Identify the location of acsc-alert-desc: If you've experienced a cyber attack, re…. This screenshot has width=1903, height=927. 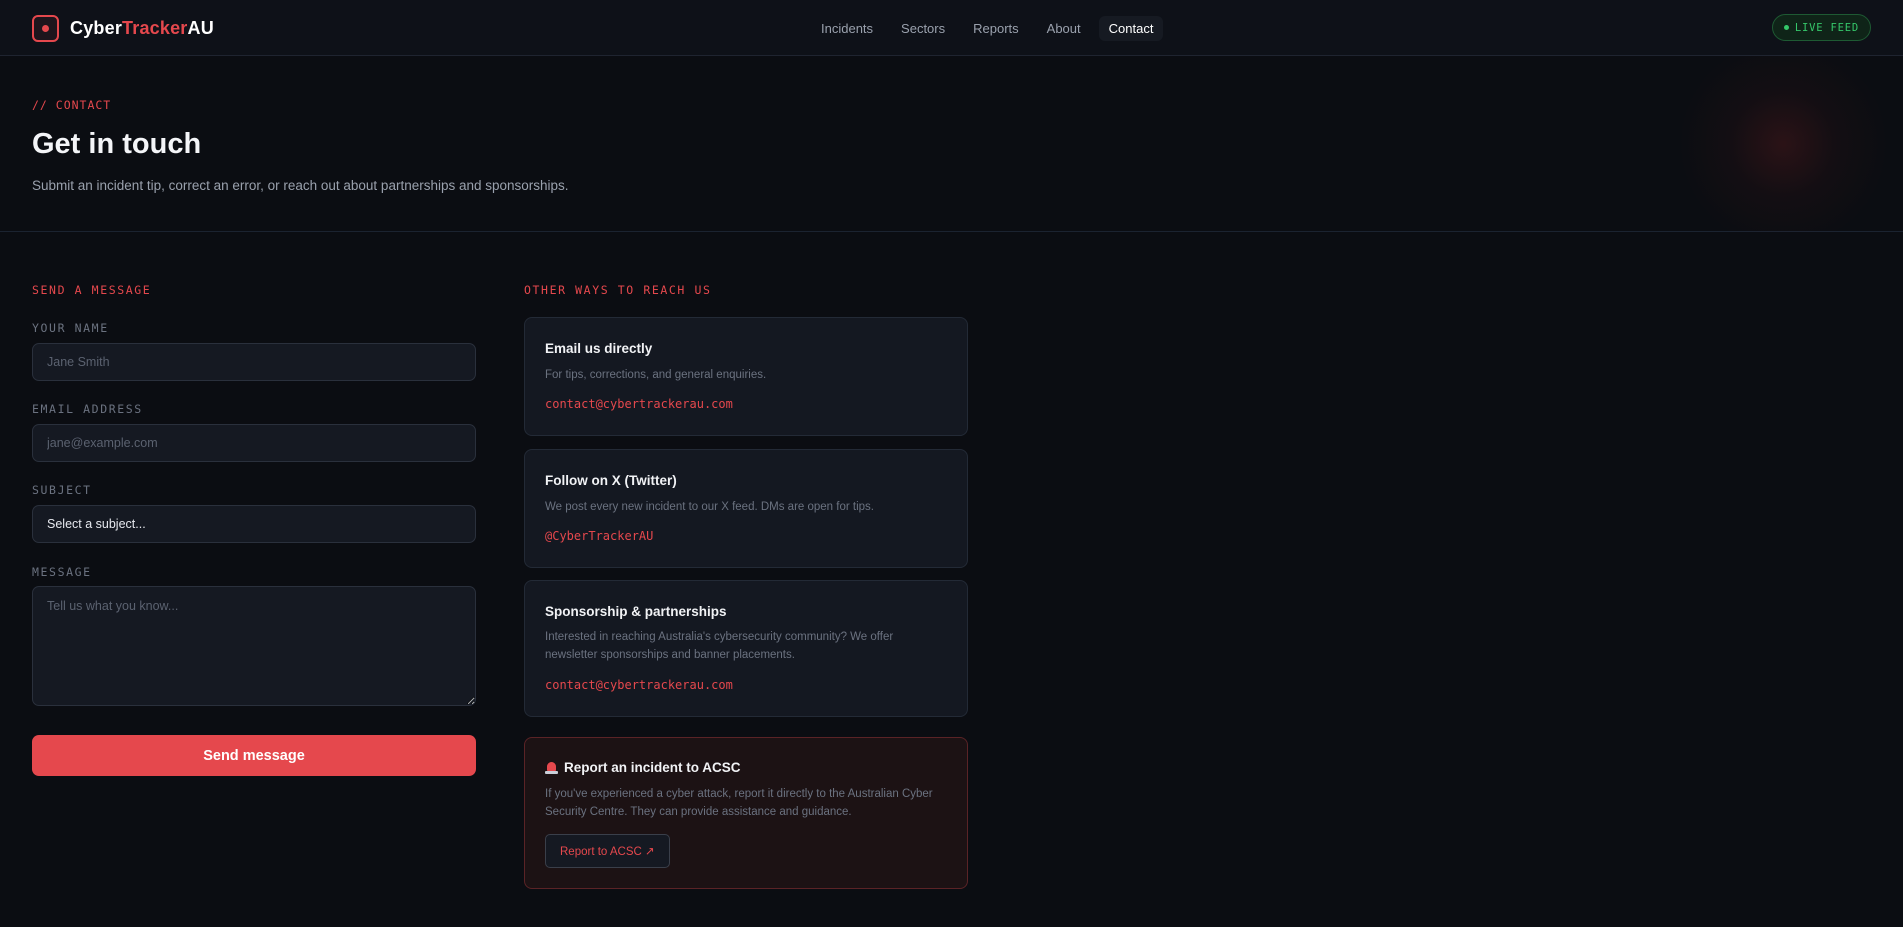
(739, 803).